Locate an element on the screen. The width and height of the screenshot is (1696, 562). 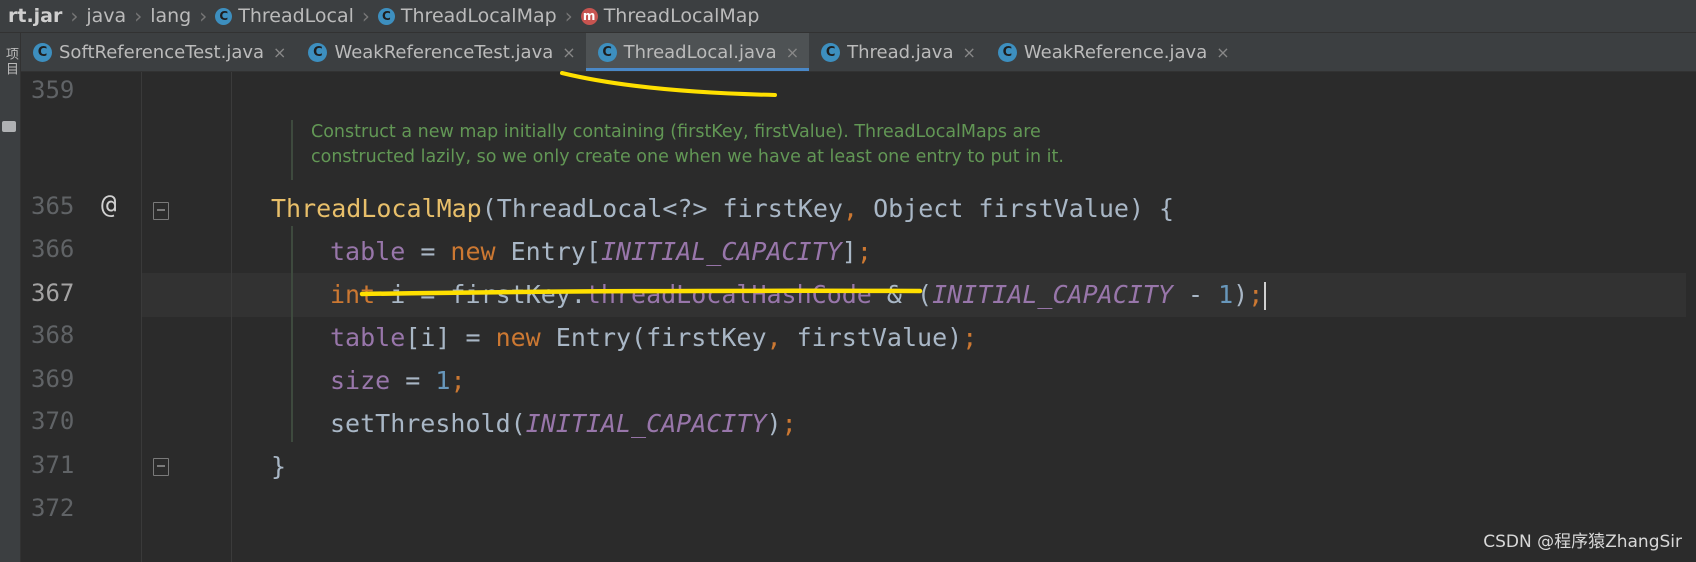
breadcrumb-item-threadlocal: C ThreadLocal is located at coordinates (284, 16).